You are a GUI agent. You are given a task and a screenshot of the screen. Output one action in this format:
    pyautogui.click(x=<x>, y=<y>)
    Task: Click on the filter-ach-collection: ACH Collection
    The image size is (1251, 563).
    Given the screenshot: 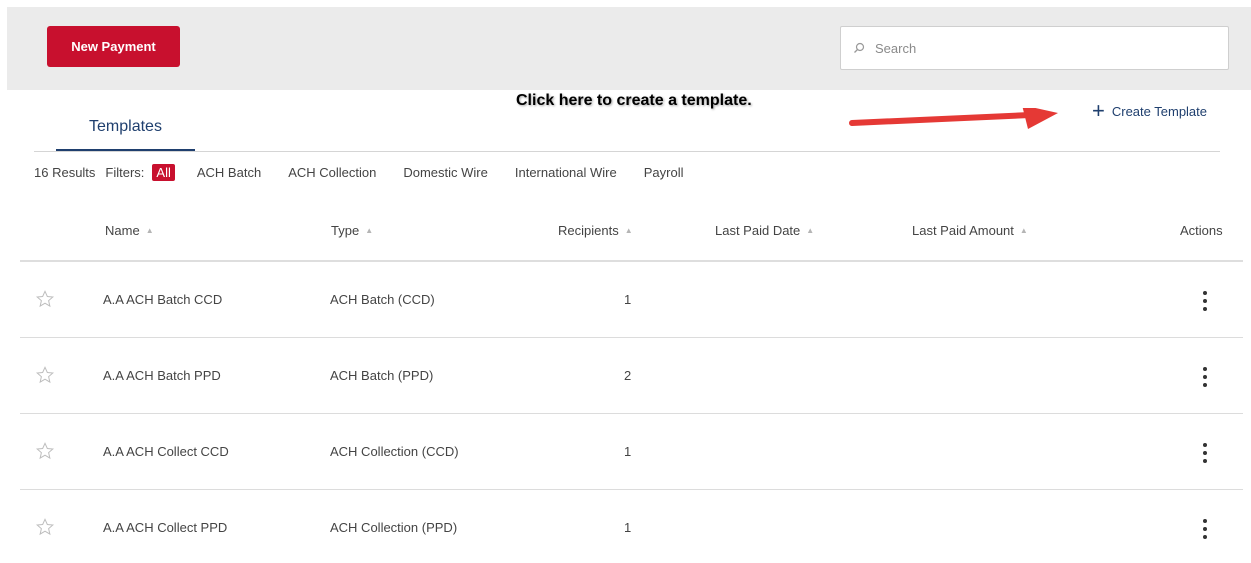 What is the action you would take?
    pyautogui.click(x=332, y=172)
    